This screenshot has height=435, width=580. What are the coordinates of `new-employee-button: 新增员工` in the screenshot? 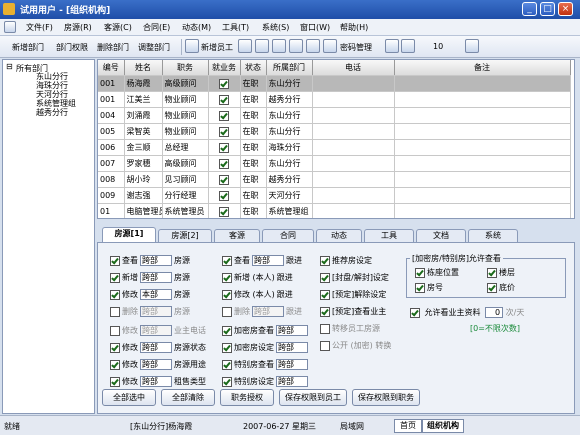 It's located at (217, 47).